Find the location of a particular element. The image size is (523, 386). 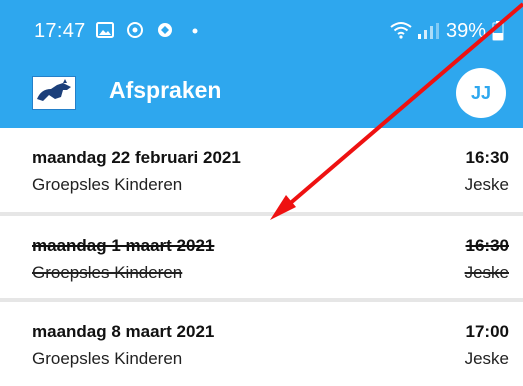

appointment-date: maandag 1 maart 2021 is located at coordinates (123, 245).